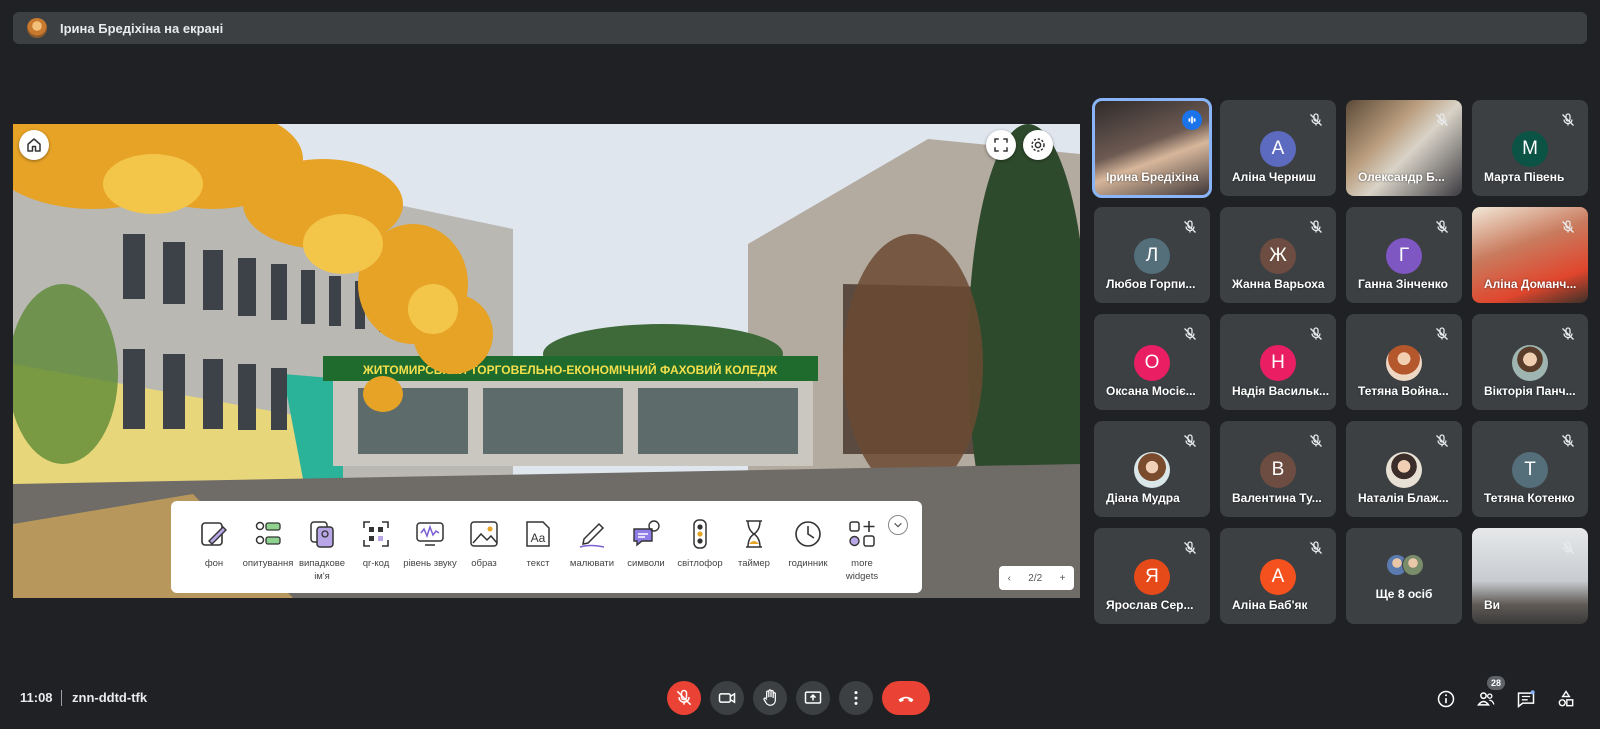 This screenshot has width=1600, height=729. I want to click on participant-tile: Г Ганна Зінченко, so click(1404, 255).